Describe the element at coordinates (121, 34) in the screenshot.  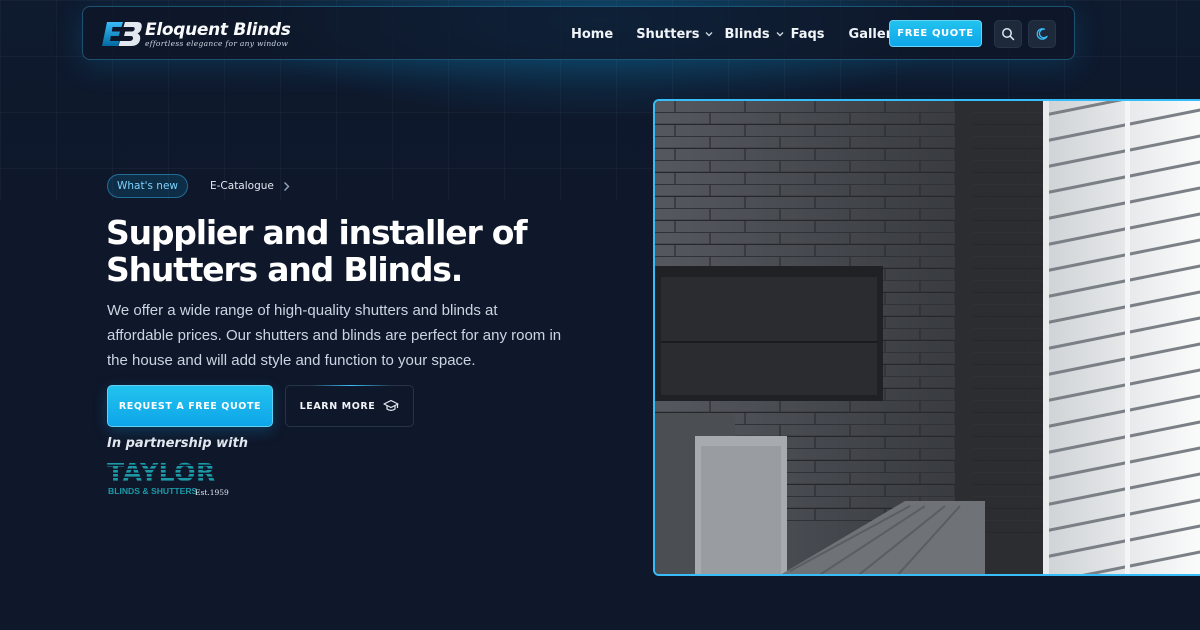
I see `logo-mark-icon` at that location.